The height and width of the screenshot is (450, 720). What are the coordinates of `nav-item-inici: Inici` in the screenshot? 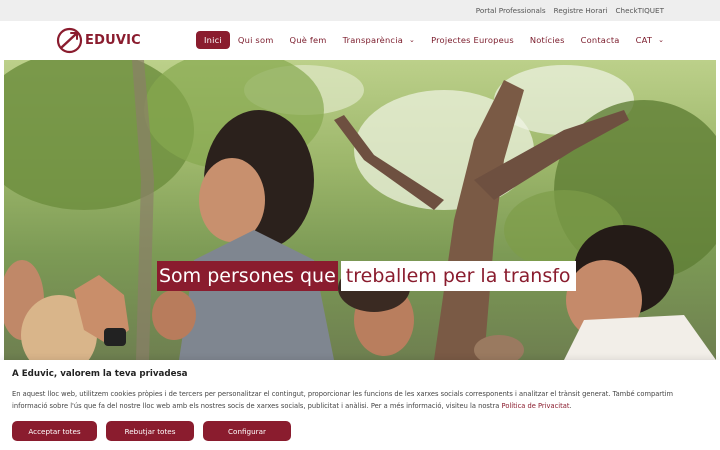 It's located at (213, 40).